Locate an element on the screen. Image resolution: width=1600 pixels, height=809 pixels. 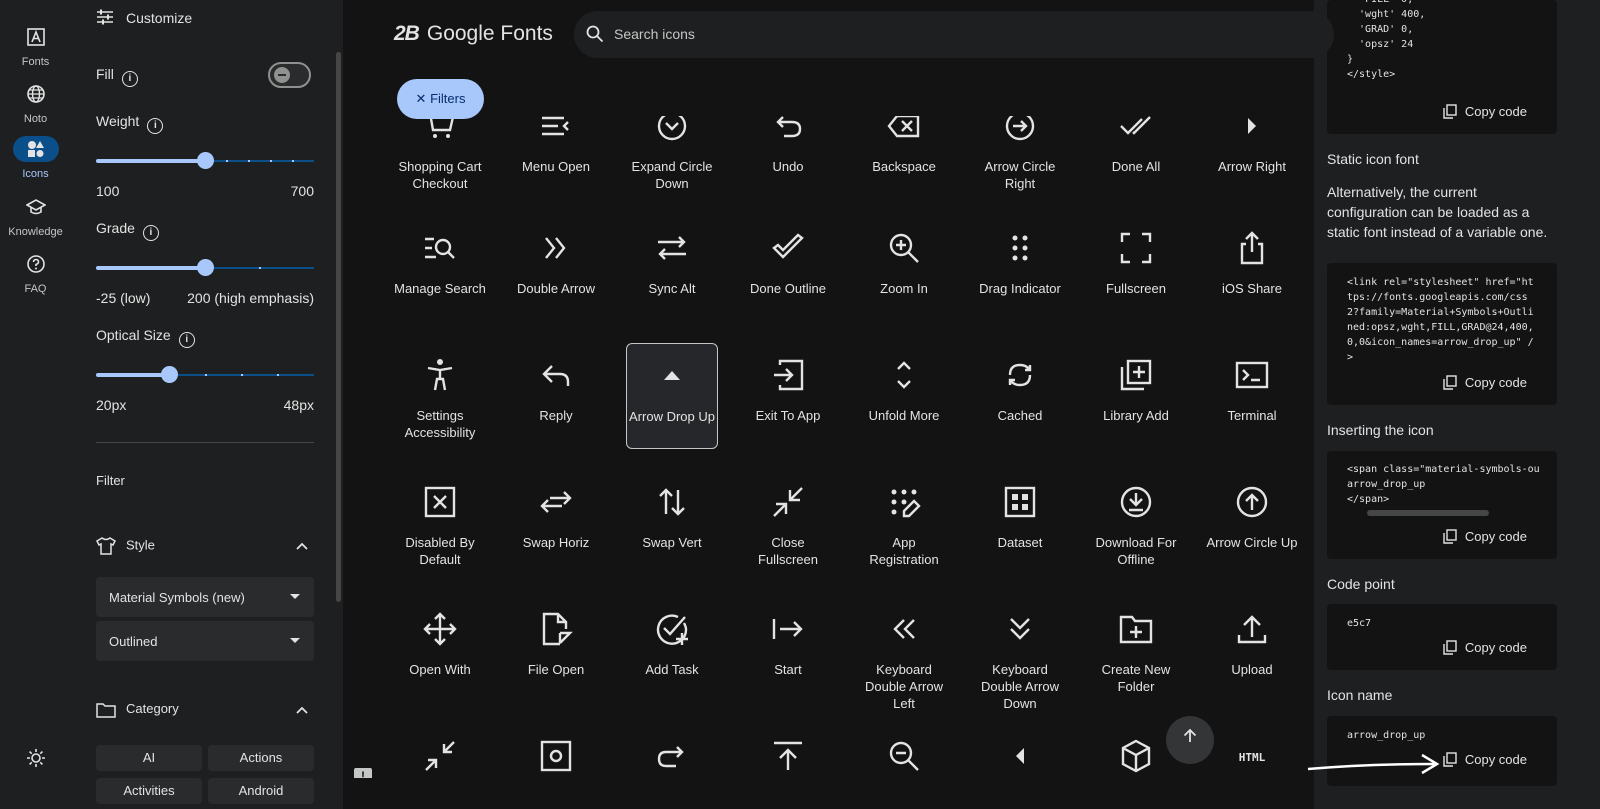
ios-share-icon is located at coordinates (1252, 248).